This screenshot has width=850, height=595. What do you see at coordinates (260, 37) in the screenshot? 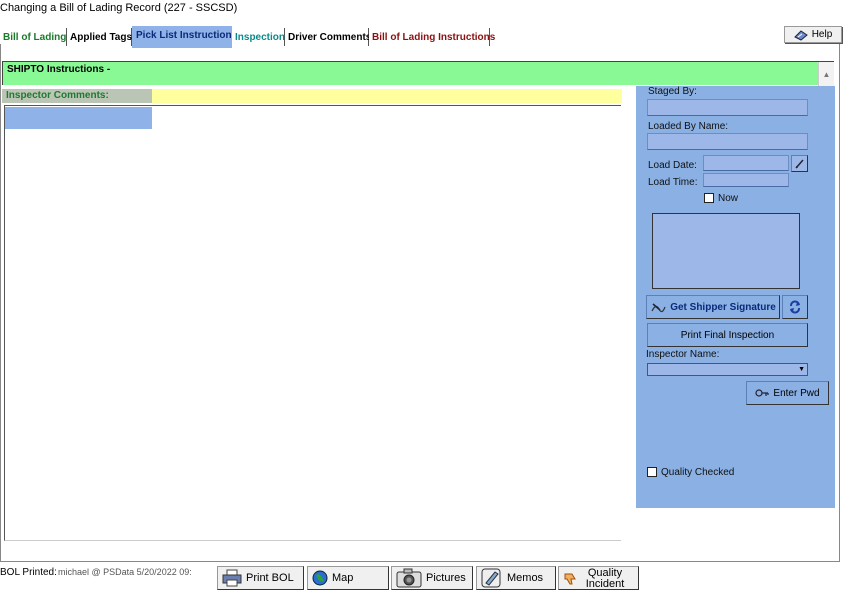
I see `tab-label: Inspection` at bounding box center [260, 37].